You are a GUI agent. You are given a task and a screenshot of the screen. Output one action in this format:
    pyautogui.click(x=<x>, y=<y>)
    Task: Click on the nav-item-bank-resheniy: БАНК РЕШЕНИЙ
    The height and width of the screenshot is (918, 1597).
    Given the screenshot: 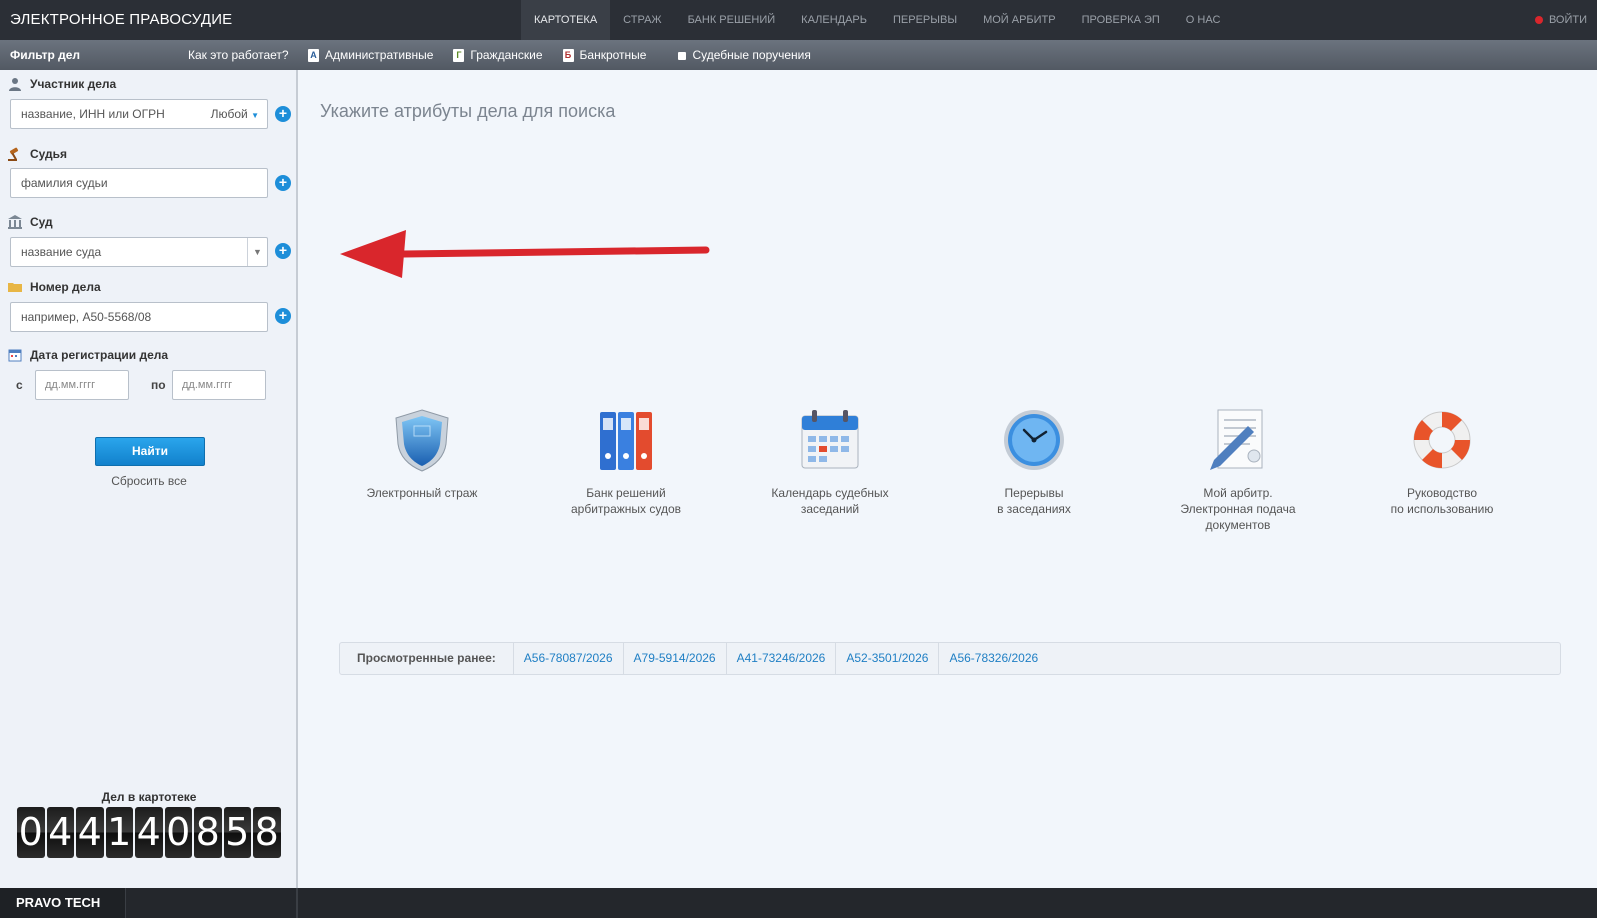 What is the action you would take?
    pyautogui.click(x=732, y=20)
    